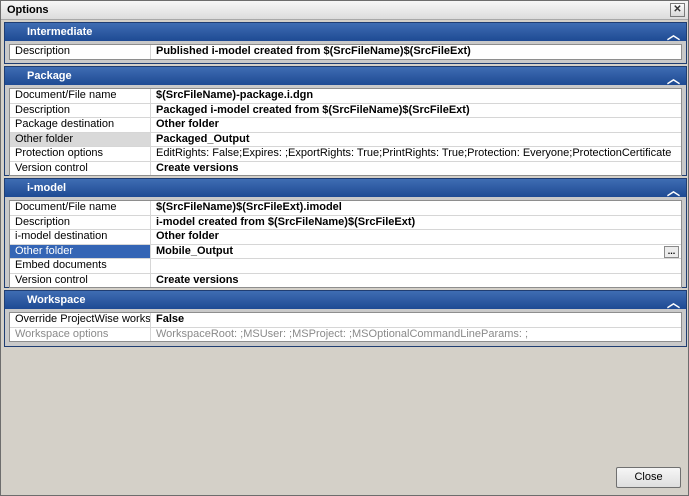  Describe the element at coordinates (345, 189) in the screenshot. I see `section-header-imodel: i-model ︿` at that location.